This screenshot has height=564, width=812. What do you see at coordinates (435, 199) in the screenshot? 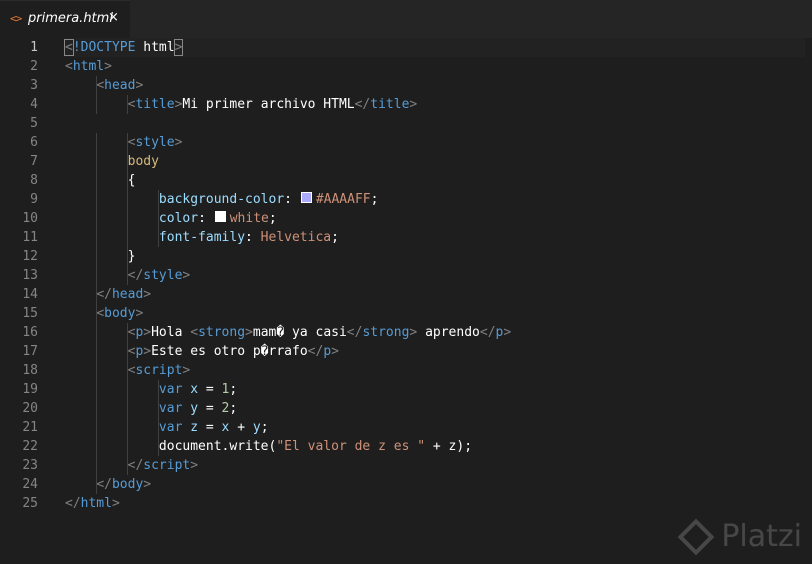
I see `code-line: background-color: #AAAAFF;` at bounding box center [435, 199].